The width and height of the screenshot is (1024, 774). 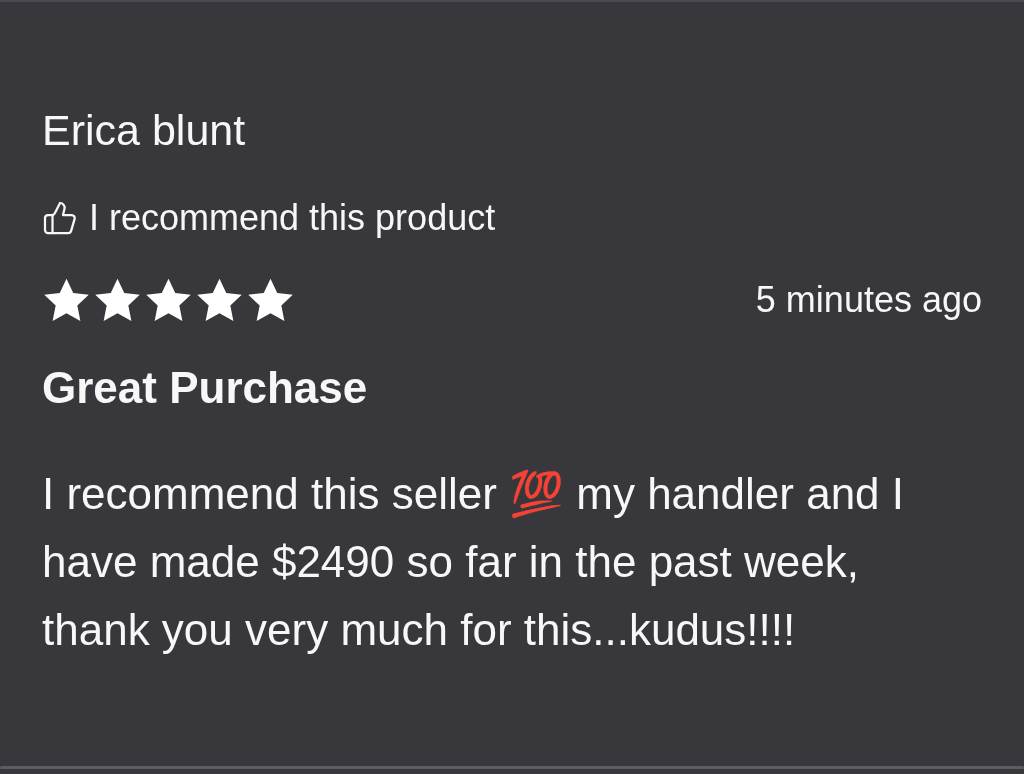 What do you see at coordinates (205, 388) in the screenshot?
I see `review-title: Great Purchase` at bounding box center [205, 388].